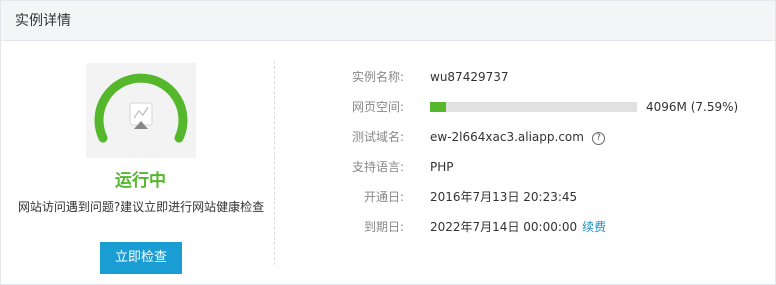 The width and height of the screenshot is (776, 285). I want to click on expire-date-row: 到期日: 2022年7月14日 00:00:00 续费, so click(531, 227).